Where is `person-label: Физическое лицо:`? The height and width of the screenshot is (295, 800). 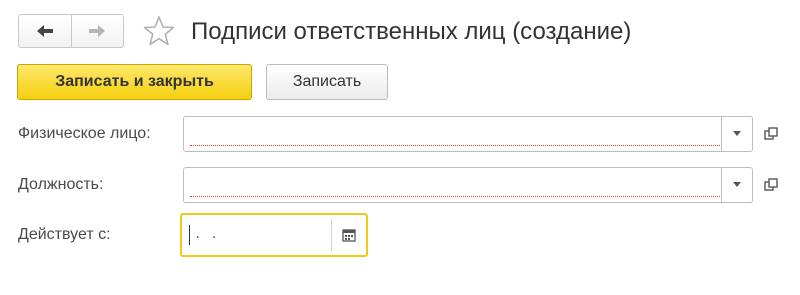
person-label: Физическое лицо: is located at coordinates (84, 133).